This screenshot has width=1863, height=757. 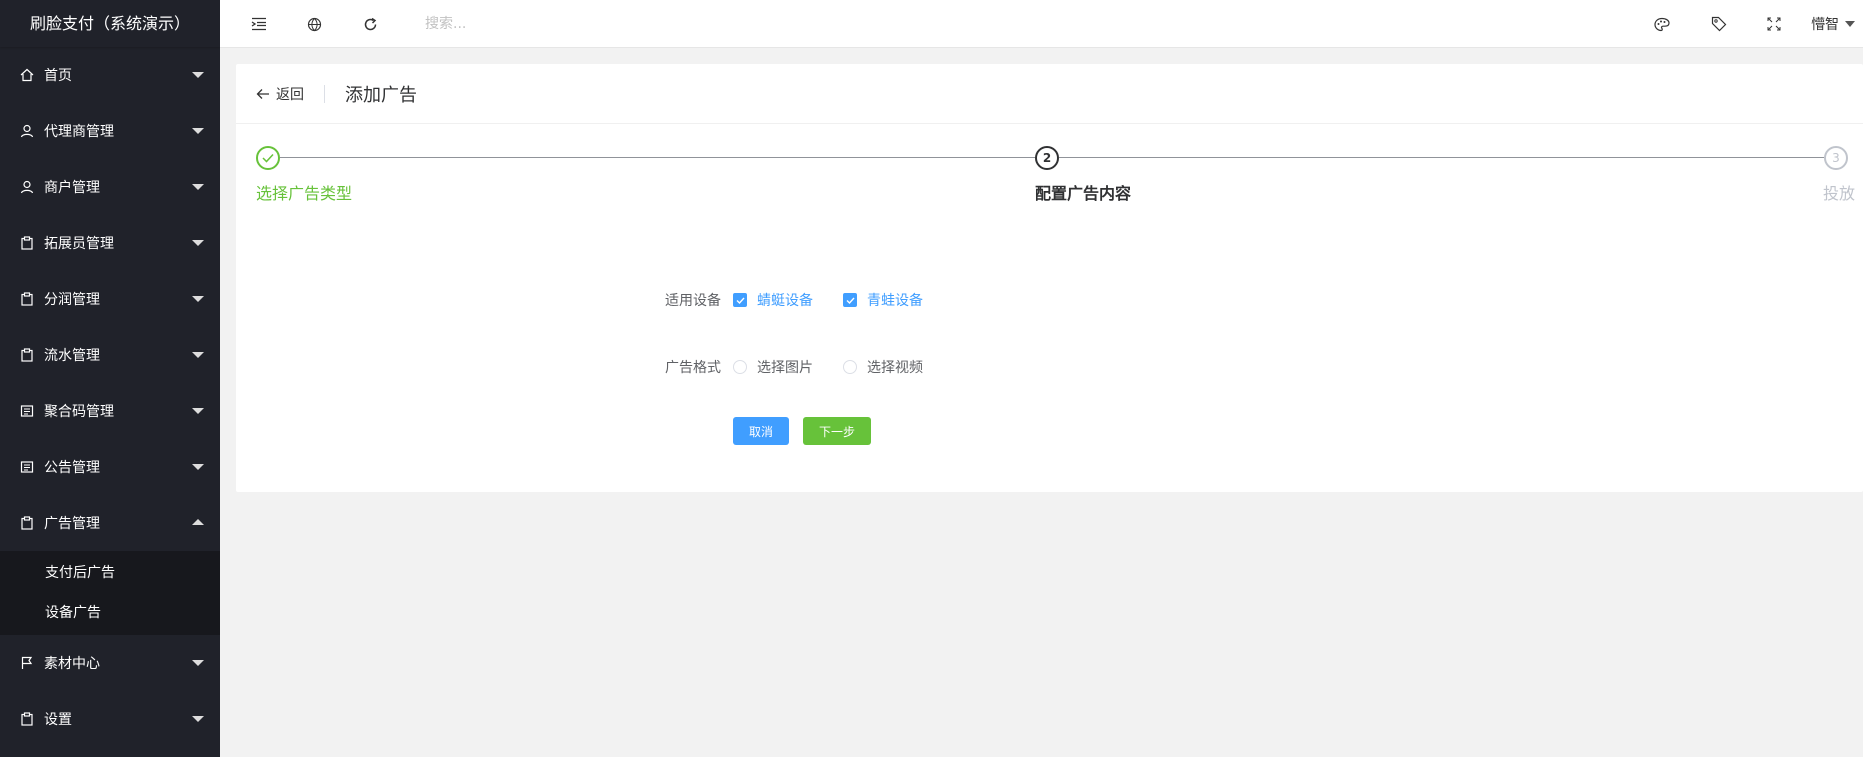 What do you see at coordinates (1839, 193) in the screenshot?
I see `step-3-label: 投放` at bounding box center [1839, 193].